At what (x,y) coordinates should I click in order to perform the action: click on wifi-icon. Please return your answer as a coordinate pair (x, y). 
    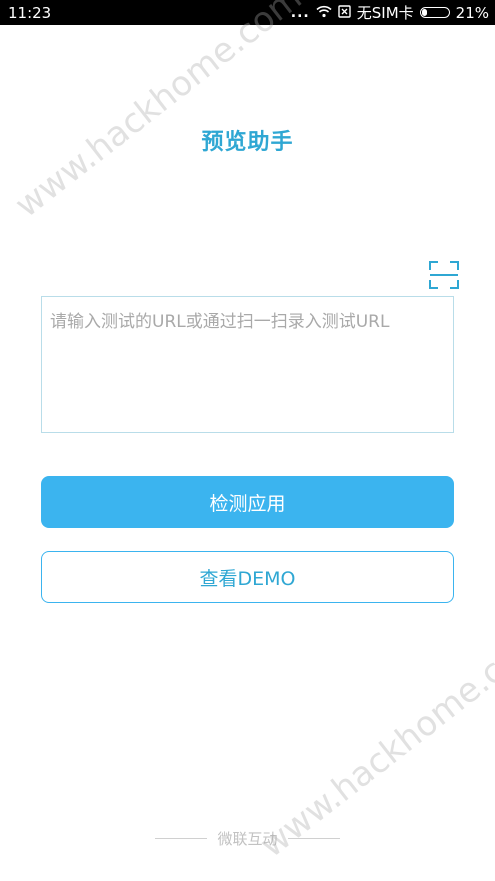
    Looking at the image, I should click on (324, 13).